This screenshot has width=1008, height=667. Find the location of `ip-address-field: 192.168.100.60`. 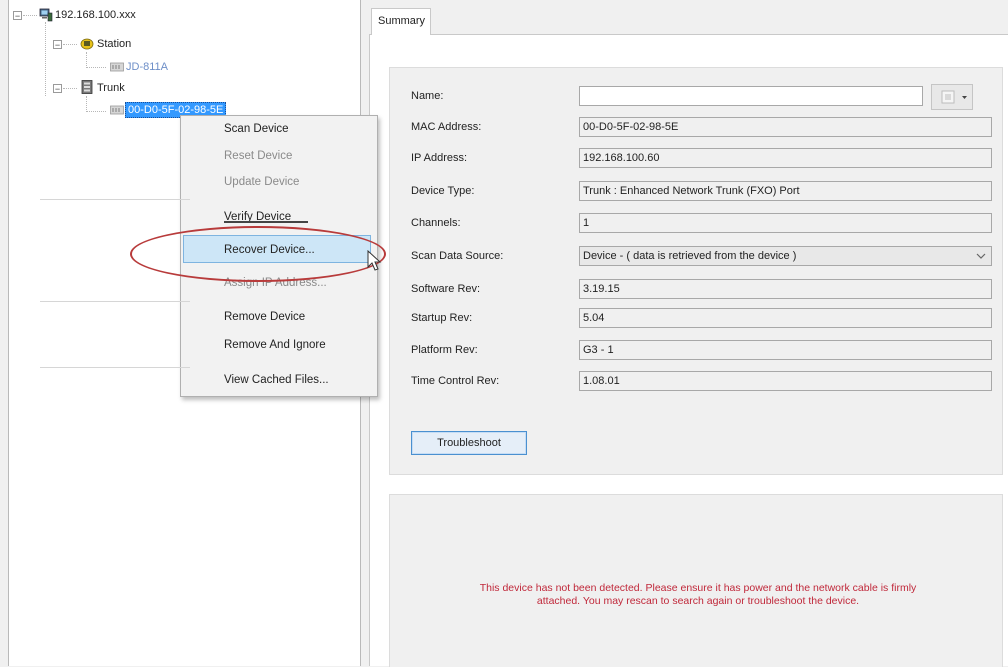

ip-address-field: 192.168.100.60 is located at coordinates (785, 158).